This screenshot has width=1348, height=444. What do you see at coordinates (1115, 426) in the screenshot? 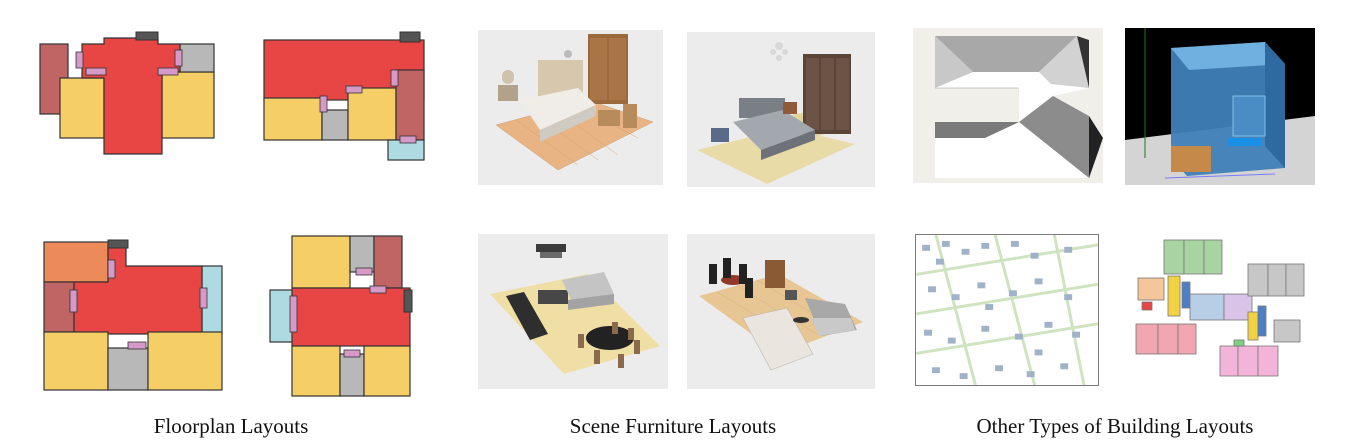
I see `caption-other-building-layouts: Other Types of Building Layouts` at bounding box center [1115, 426].